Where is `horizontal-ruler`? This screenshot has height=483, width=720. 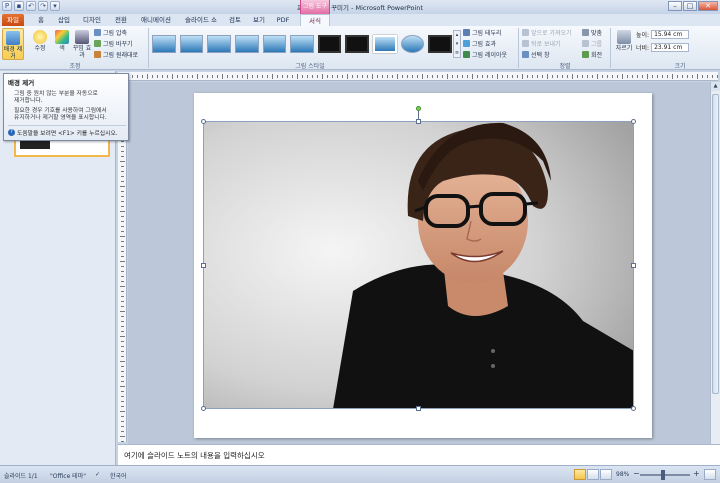 horizontal-ruler is located at coordinates (418, 76).